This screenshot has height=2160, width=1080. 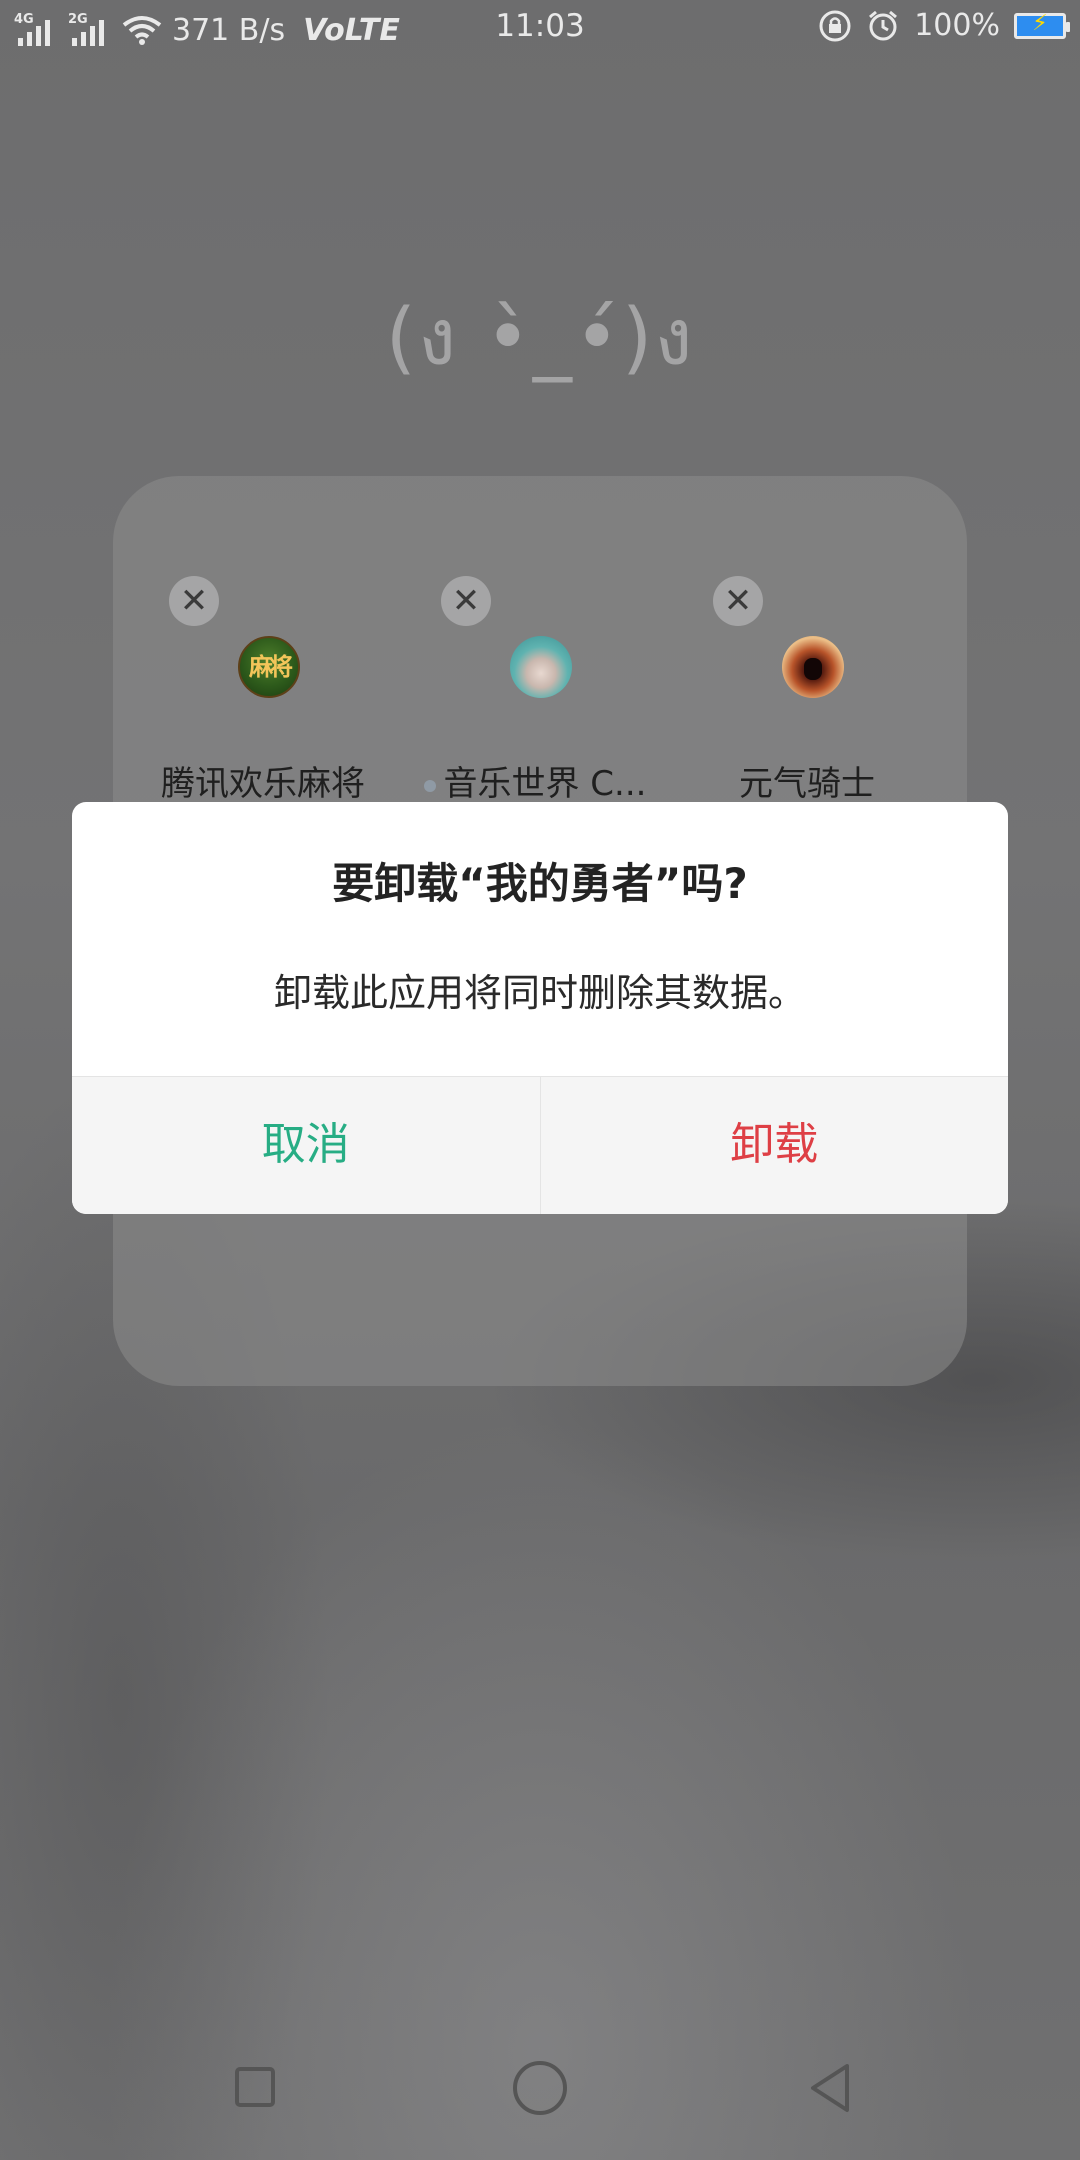 What do you see at coordinates (429, 785) in the screenshot?
I see `new-indicator-dot` at bounding box center [429, 785].